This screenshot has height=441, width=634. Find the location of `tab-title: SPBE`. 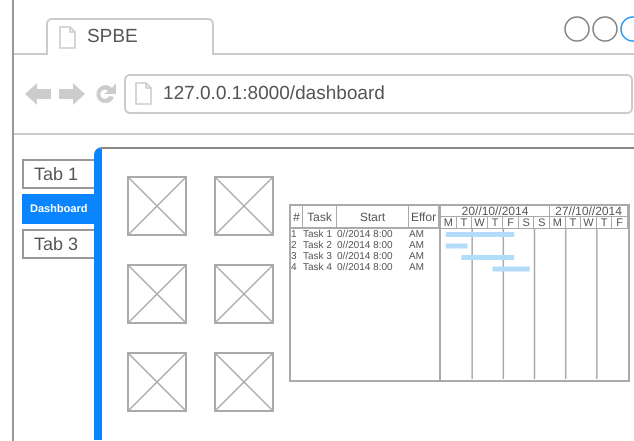

tab-title: SPBE is located at coordinates (112, 37).